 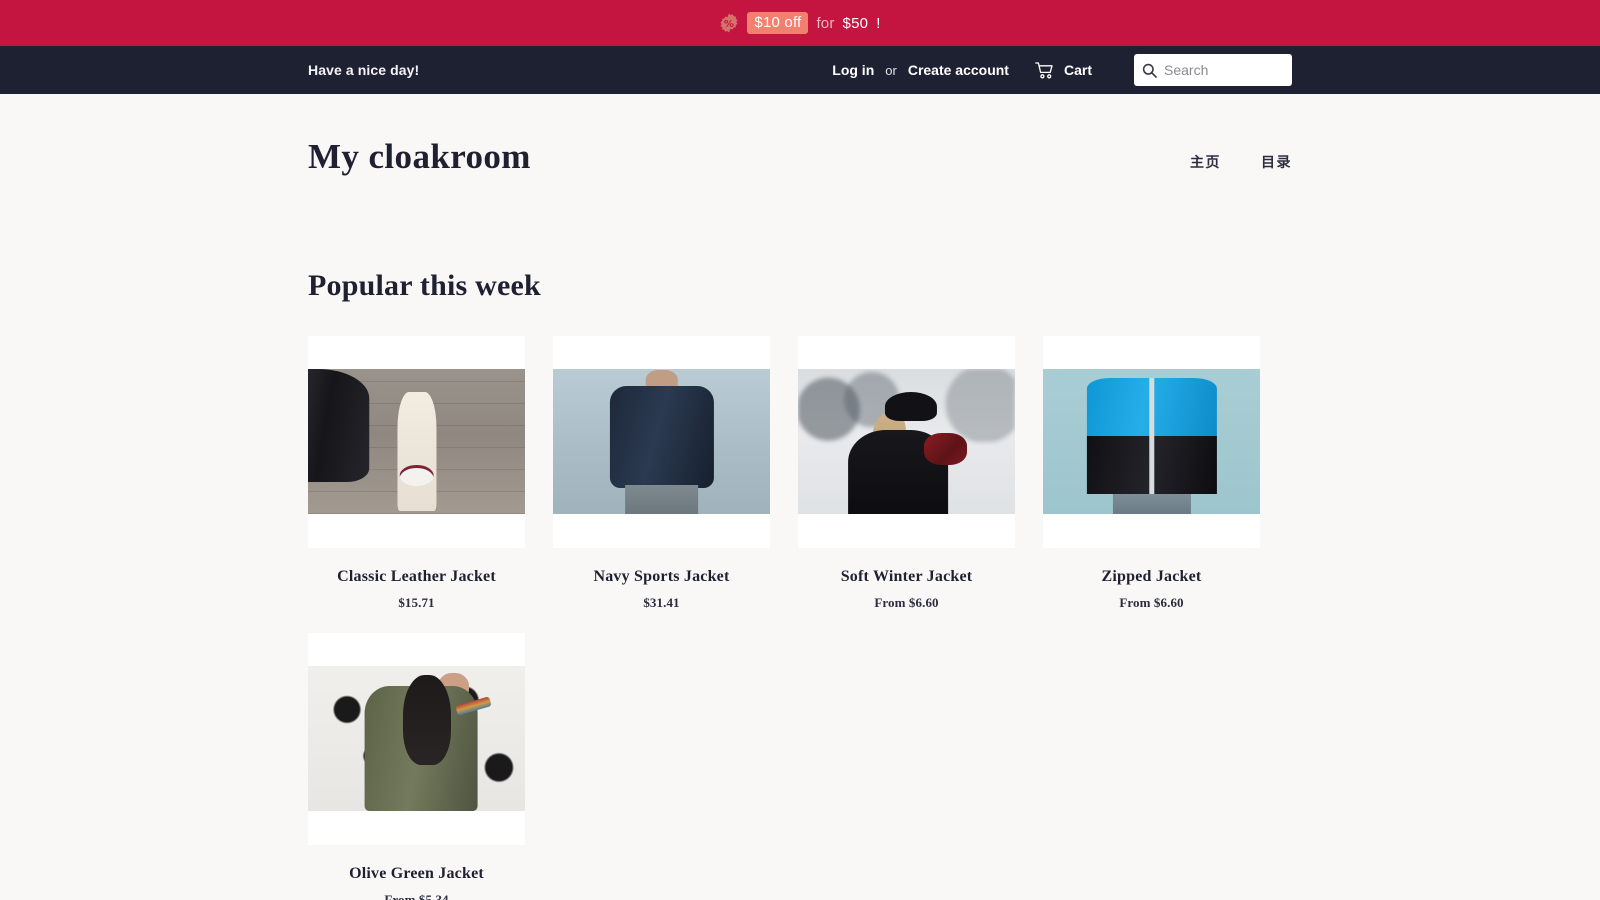 What do you see at coordinates (419, 157) in the screenshot?
I see `store-title: My cloakroom` at bounding box center [419, 157].